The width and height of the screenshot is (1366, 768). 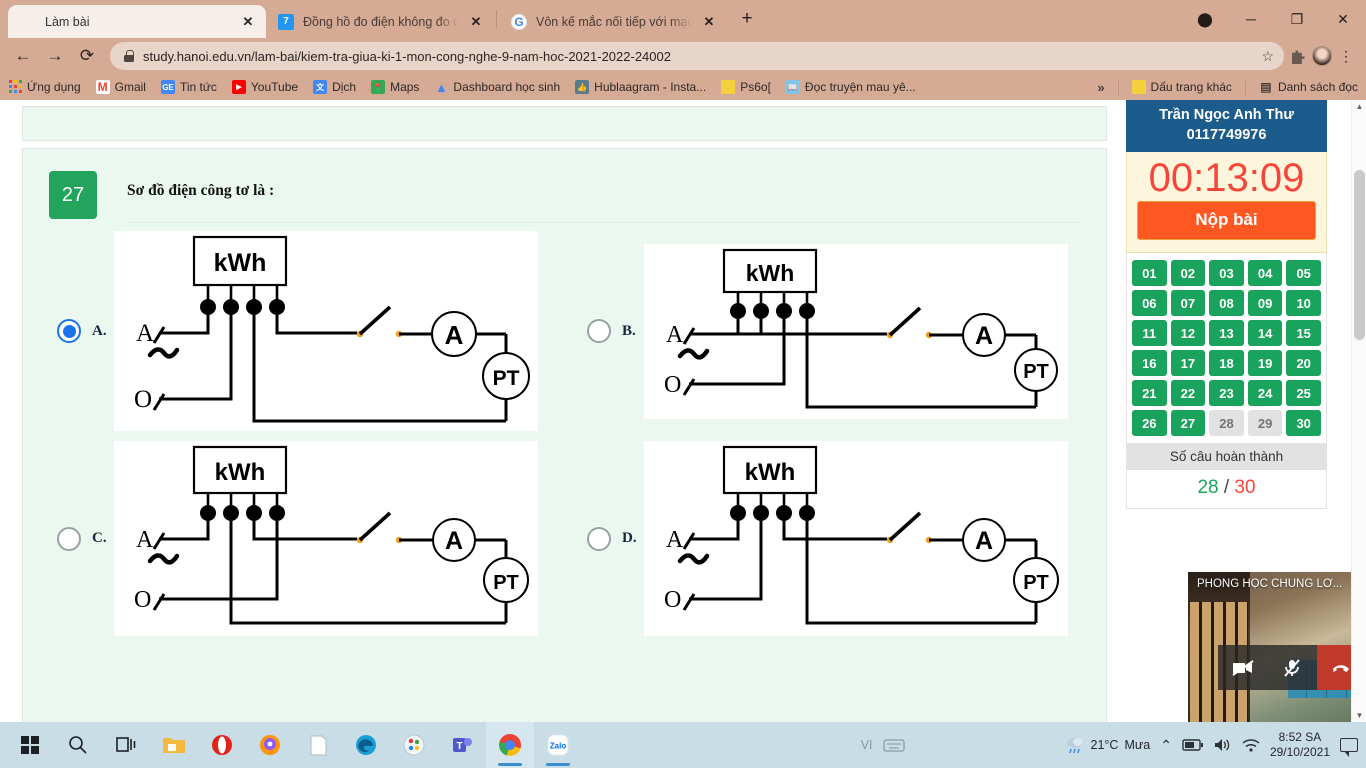 What do you see at coordinates (1346, 56) in the screenshot?
I see `menu-kebab-icon: ⋮` at bounding box center [1346, 56].